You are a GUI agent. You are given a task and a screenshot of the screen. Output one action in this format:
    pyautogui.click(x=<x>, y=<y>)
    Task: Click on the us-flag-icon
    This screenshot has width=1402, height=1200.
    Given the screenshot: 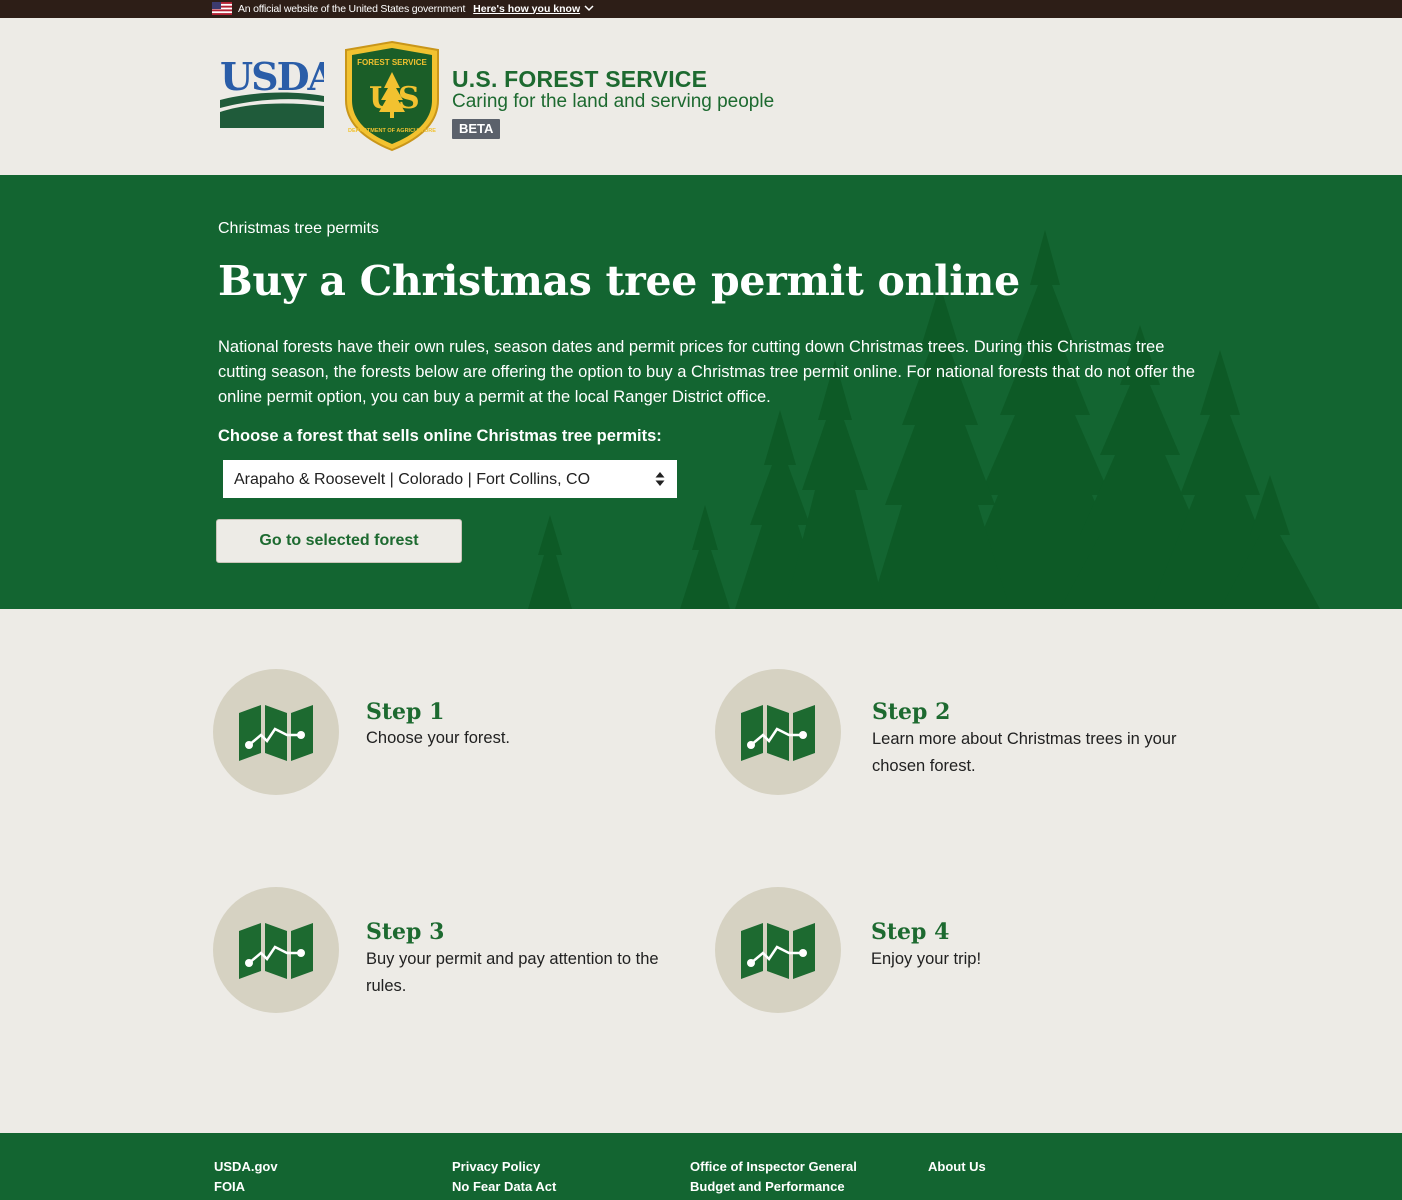 What is the action you would take?
    pyautogui.click(x=222, y=8)
    